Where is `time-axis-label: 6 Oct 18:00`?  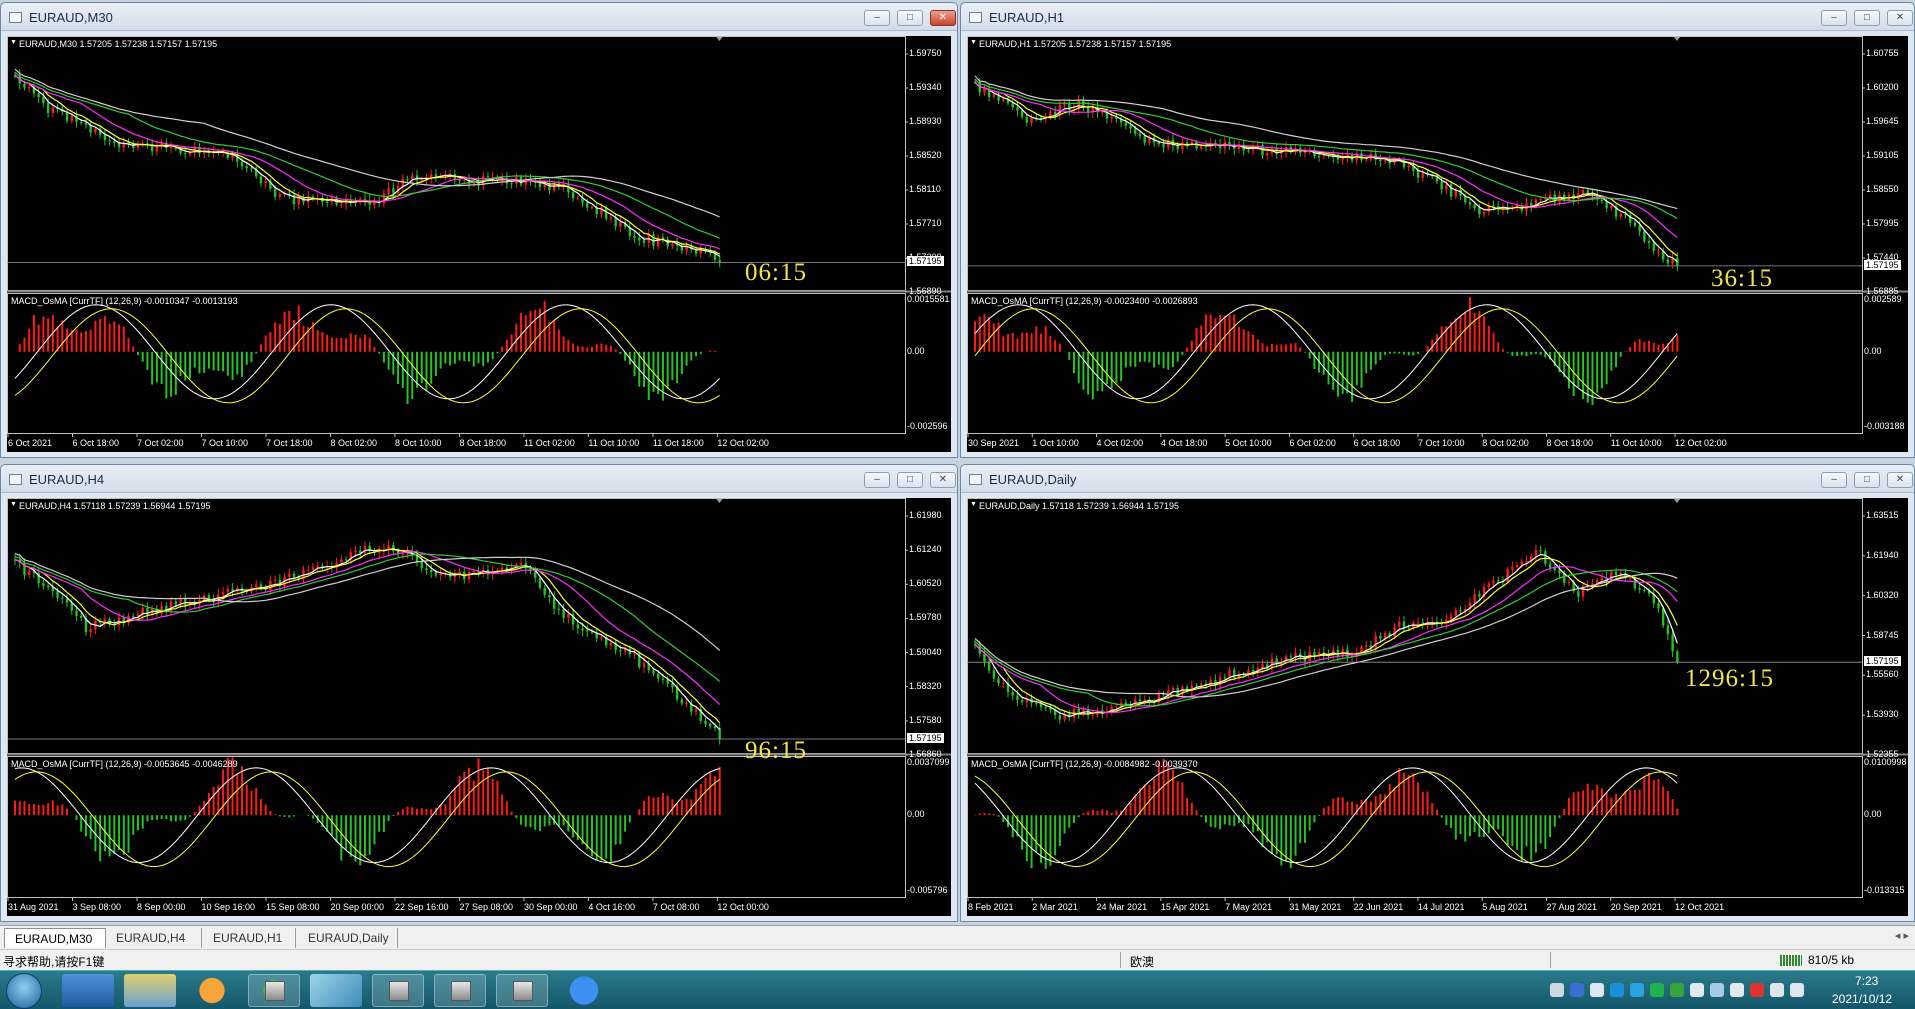
time-axis-label: 6 Oct 18:00 is located at coordinates (1377, 443).